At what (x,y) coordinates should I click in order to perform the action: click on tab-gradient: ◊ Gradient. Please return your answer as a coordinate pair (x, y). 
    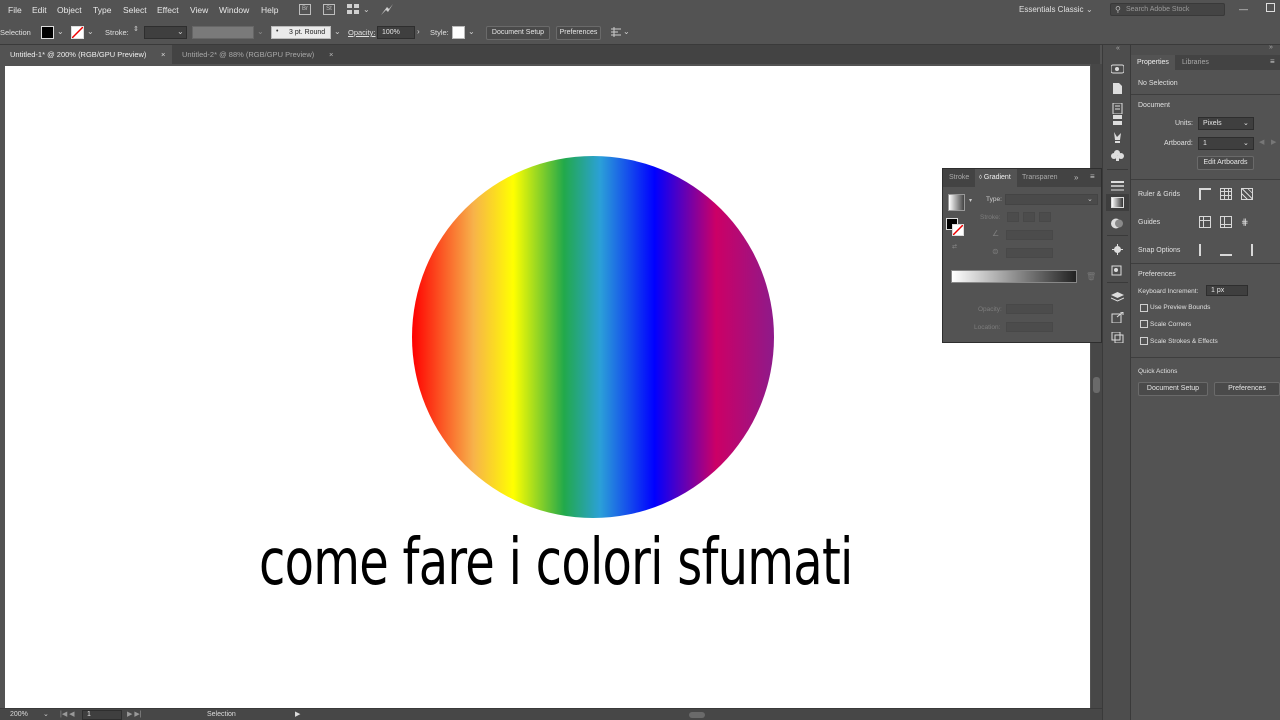
    Looking at the image, I should click on (996, 178).